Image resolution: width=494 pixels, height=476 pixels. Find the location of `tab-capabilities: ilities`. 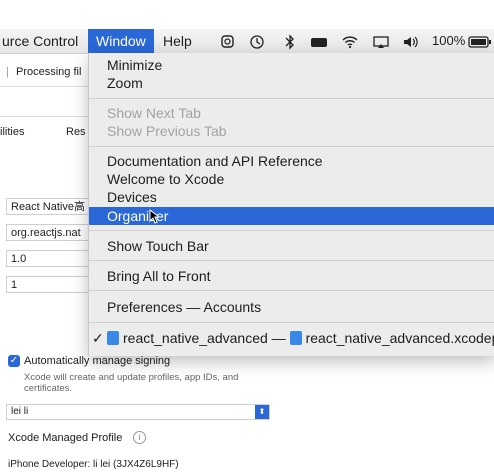

tab-capabilities: ilities is located at coordinates (12, 132).